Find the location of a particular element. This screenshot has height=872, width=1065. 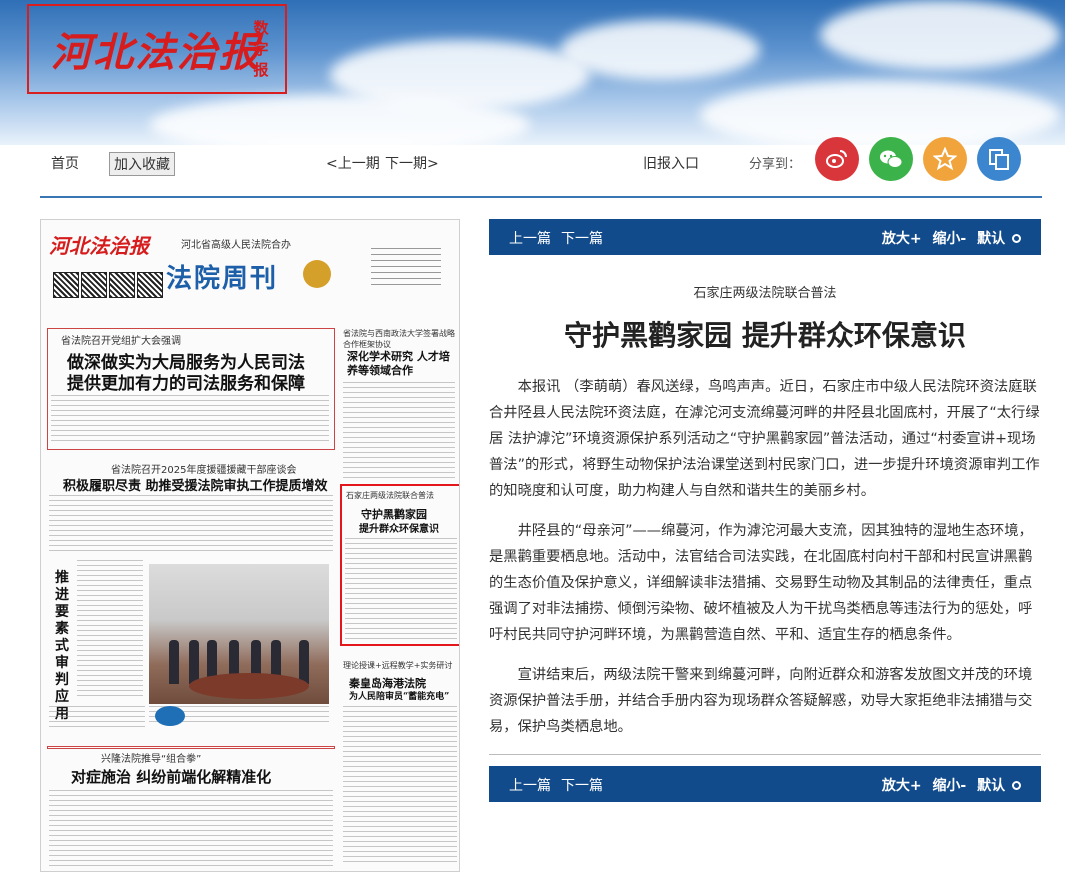

copy-icon is located at coordinates (999, 159).